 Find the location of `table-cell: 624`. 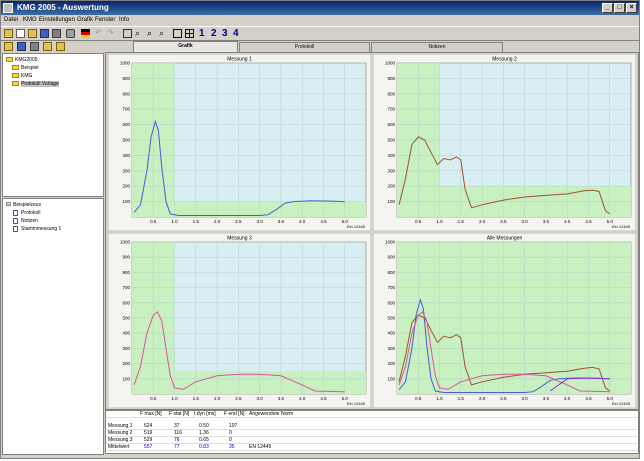

table-cell: 624 is located at coordinates (148, 426).